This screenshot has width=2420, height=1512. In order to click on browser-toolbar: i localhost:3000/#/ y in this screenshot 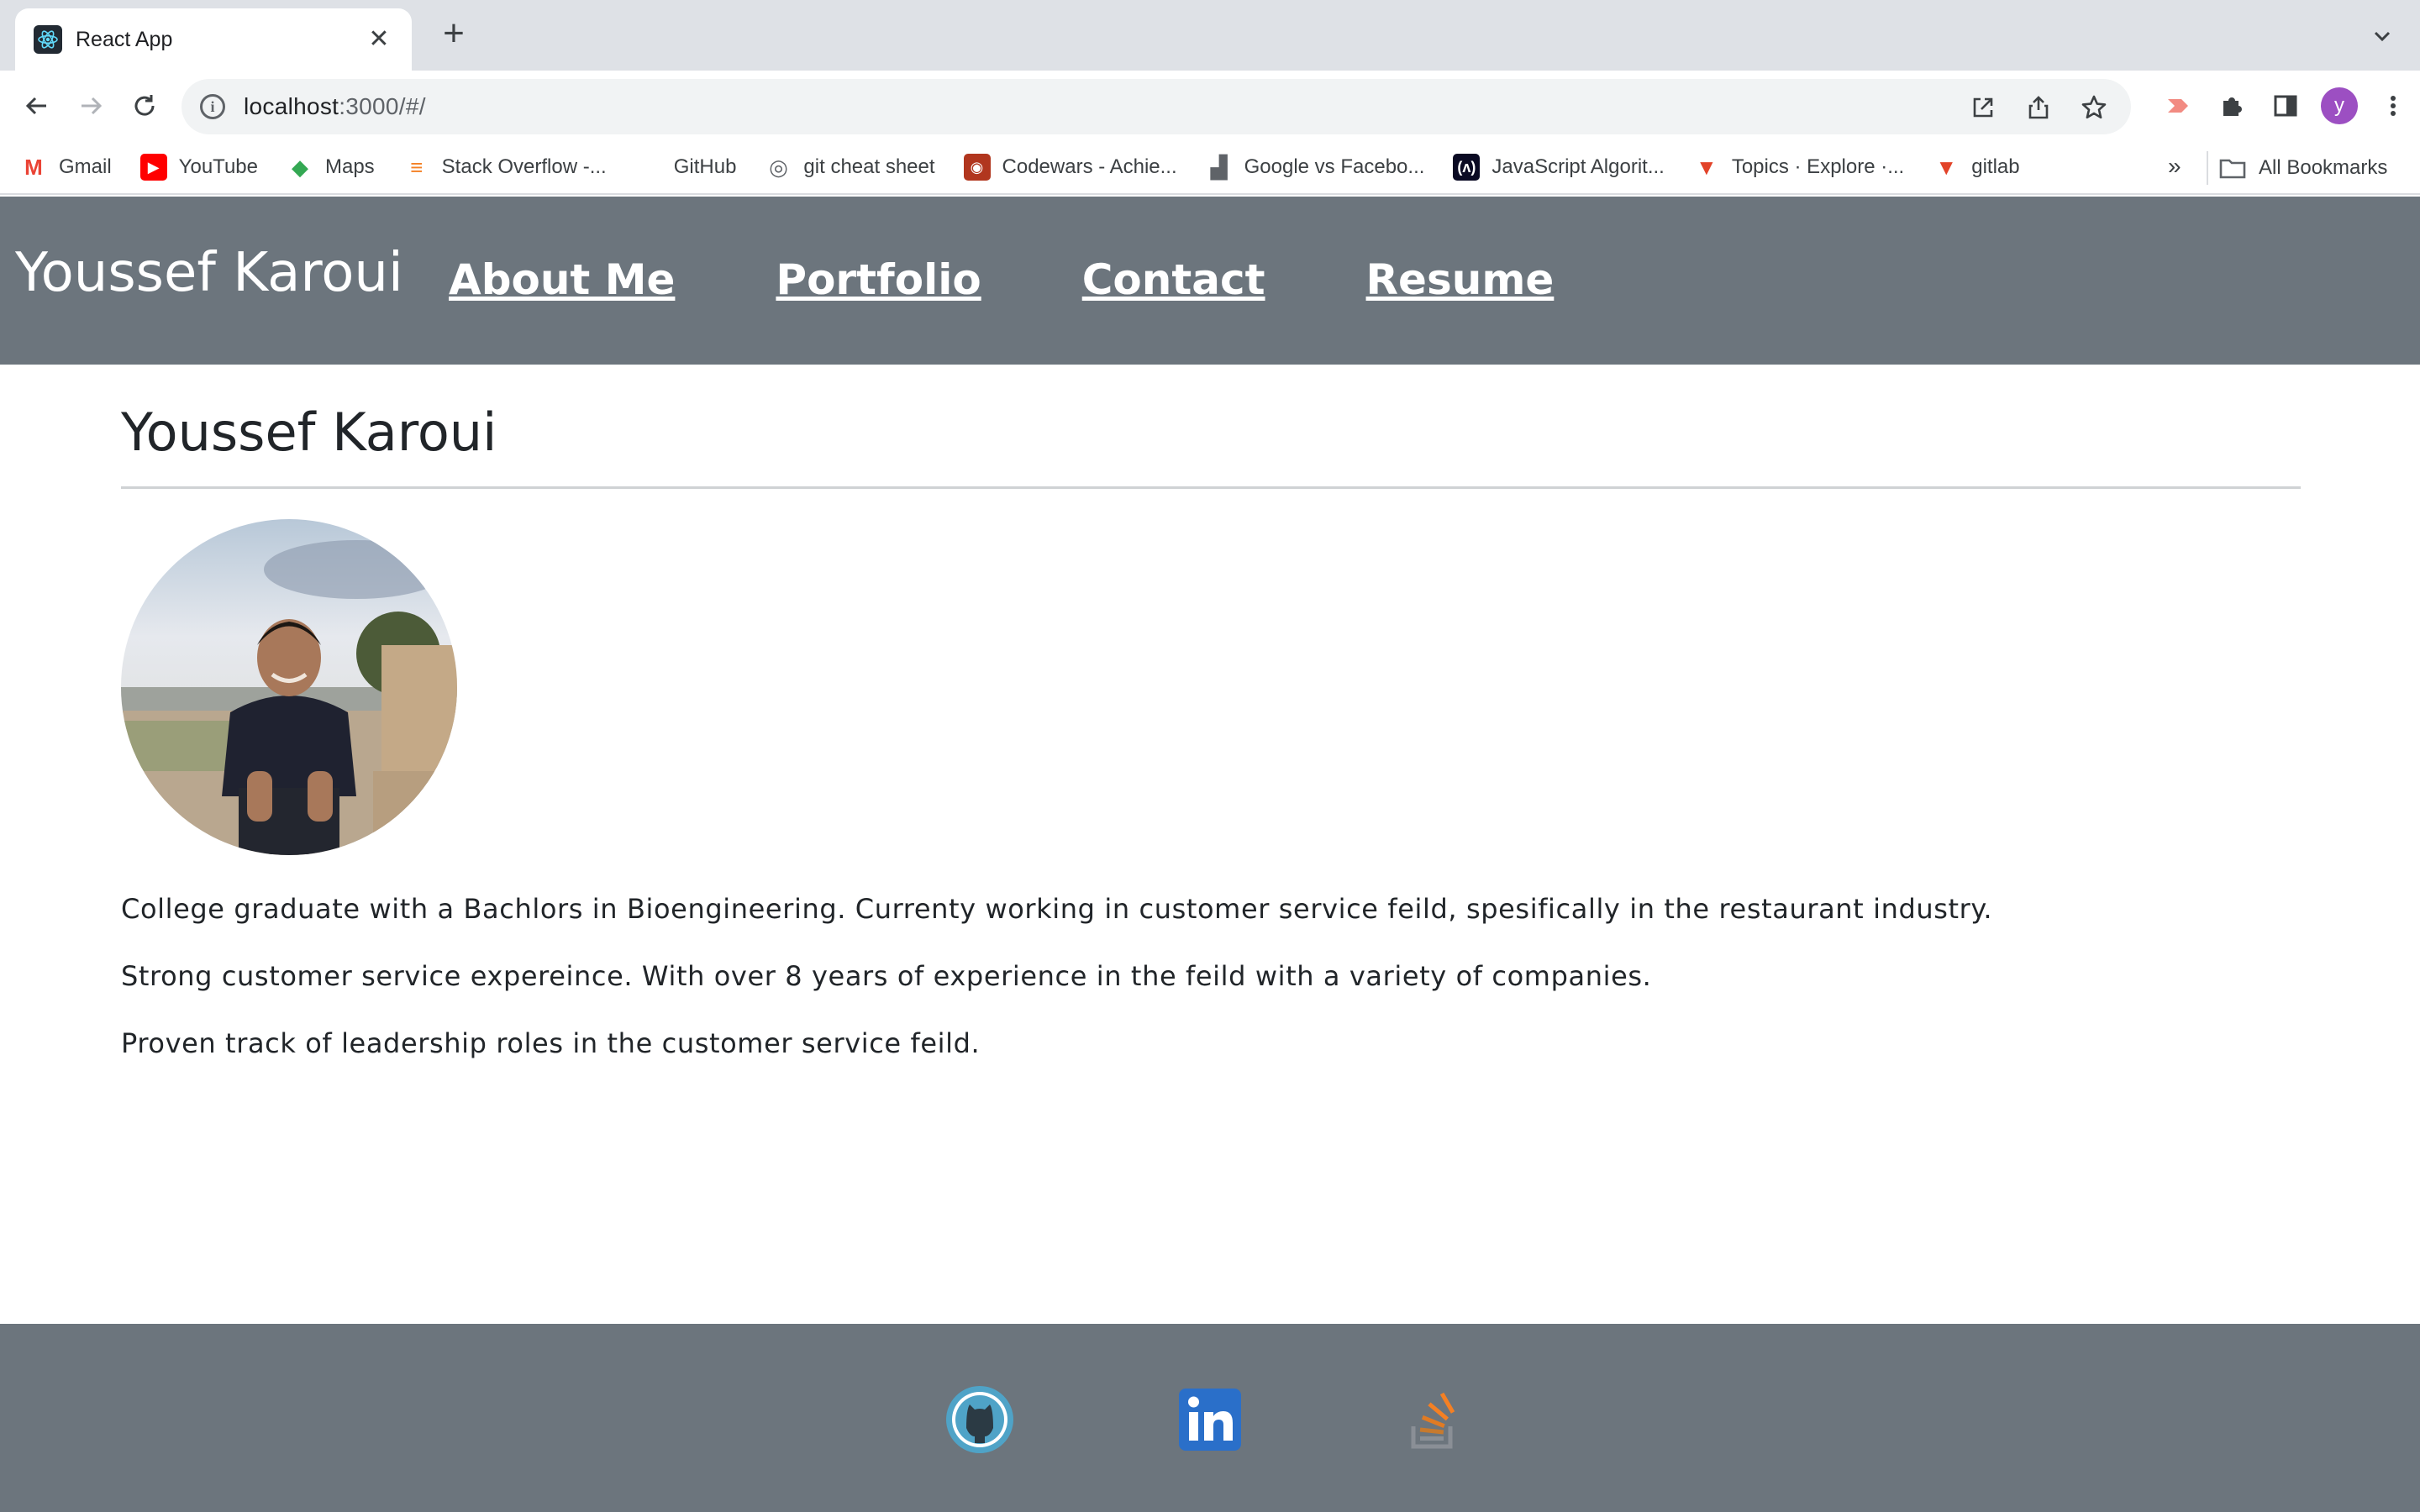, I will do `click(1210, 106)`.